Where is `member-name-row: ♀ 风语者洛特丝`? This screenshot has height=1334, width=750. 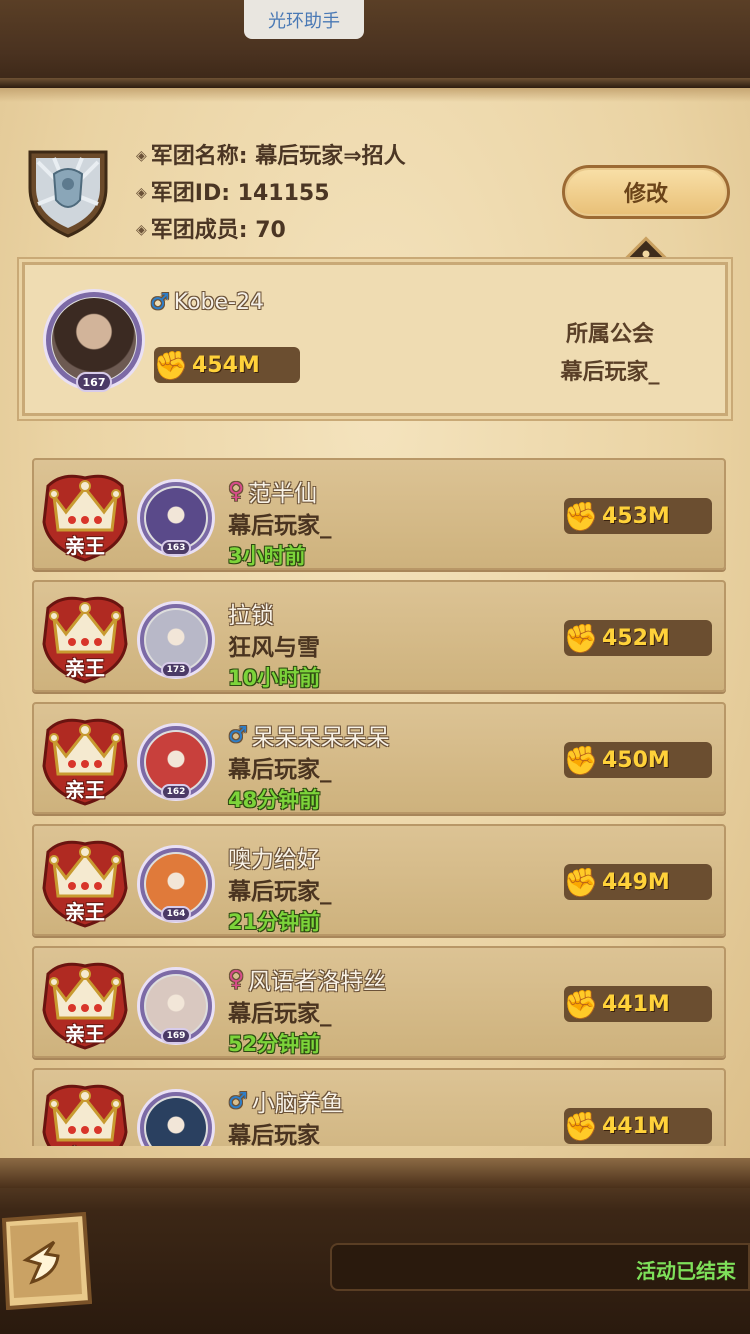 member-name-row: ♀ 风语者洛特丝 is located at coordinates (307, 979).